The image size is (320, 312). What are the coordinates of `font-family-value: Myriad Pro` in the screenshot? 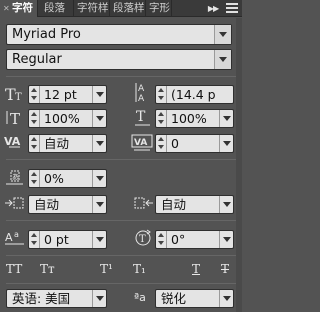 It's located at (46, 34).